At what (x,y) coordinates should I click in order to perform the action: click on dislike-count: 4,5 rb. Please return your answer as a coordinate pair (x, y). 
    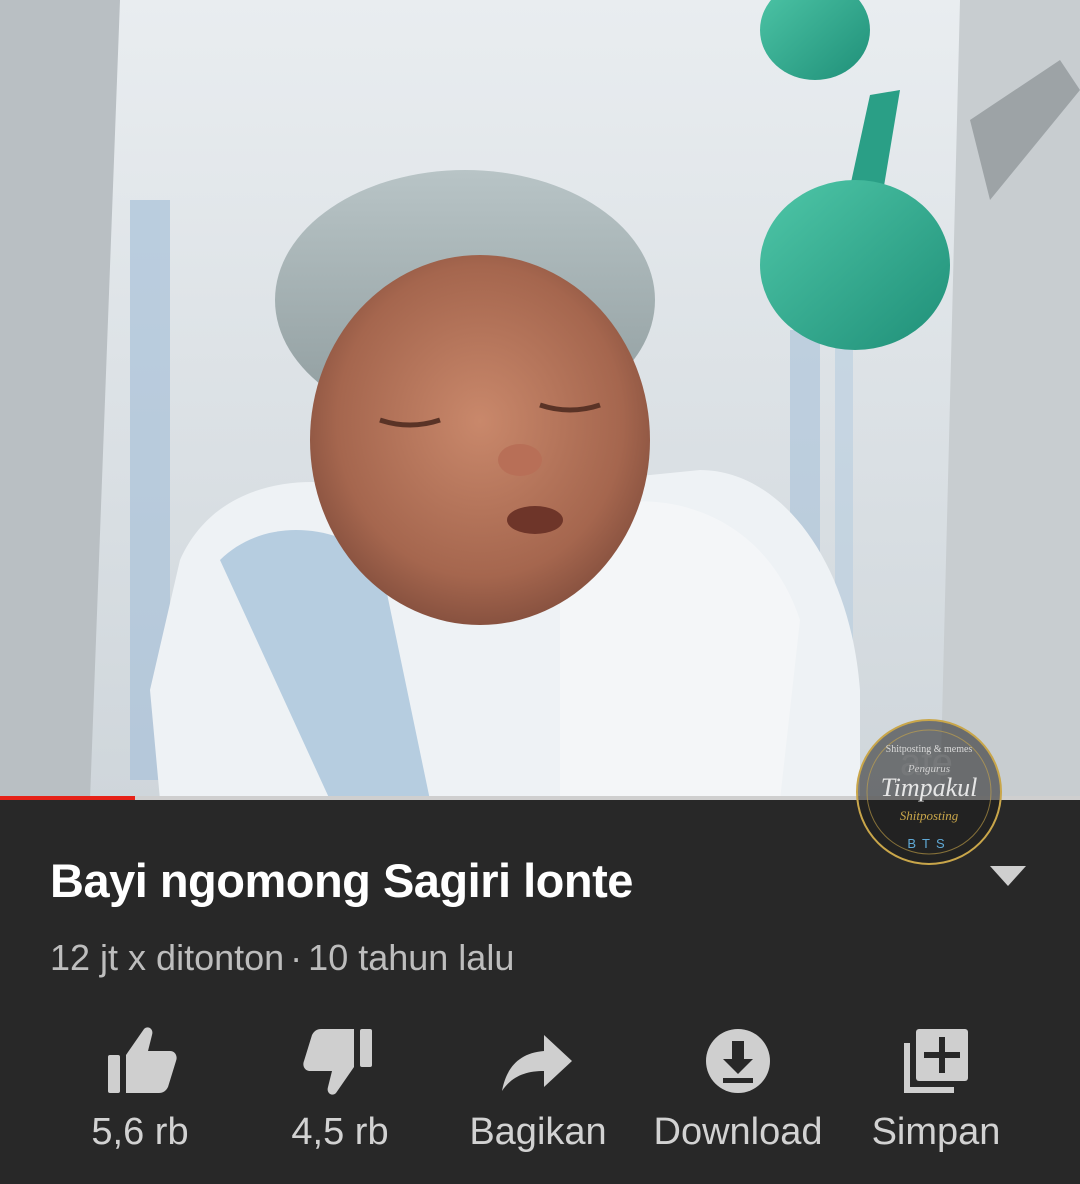
    Looking at the image, I should click on (340, 1132).